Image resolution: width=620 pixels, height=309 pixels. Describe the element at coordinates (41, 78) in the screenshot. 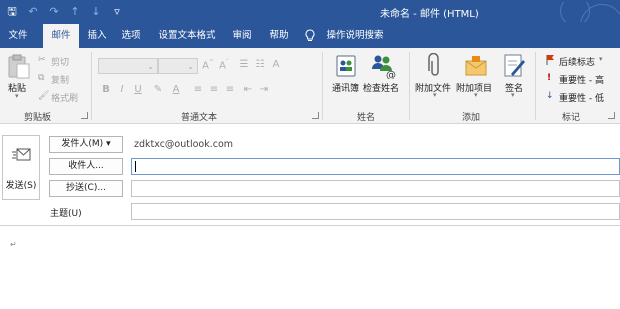

I see `copy-icon: ⧉` at that location.